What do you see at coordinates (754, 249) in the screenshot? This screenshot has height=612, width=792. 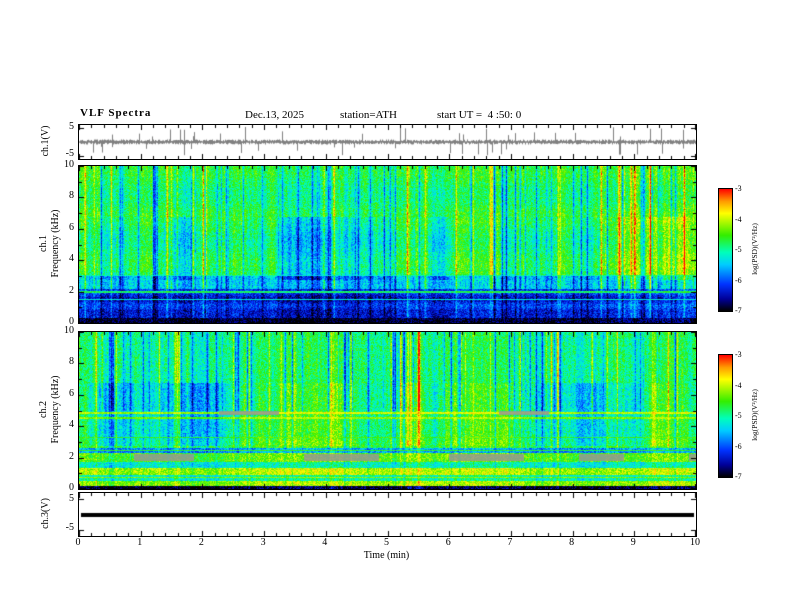 I see `ch1-colorbar-label: log(PSD)(V²/Hz)` at bounding box center [754, 249].